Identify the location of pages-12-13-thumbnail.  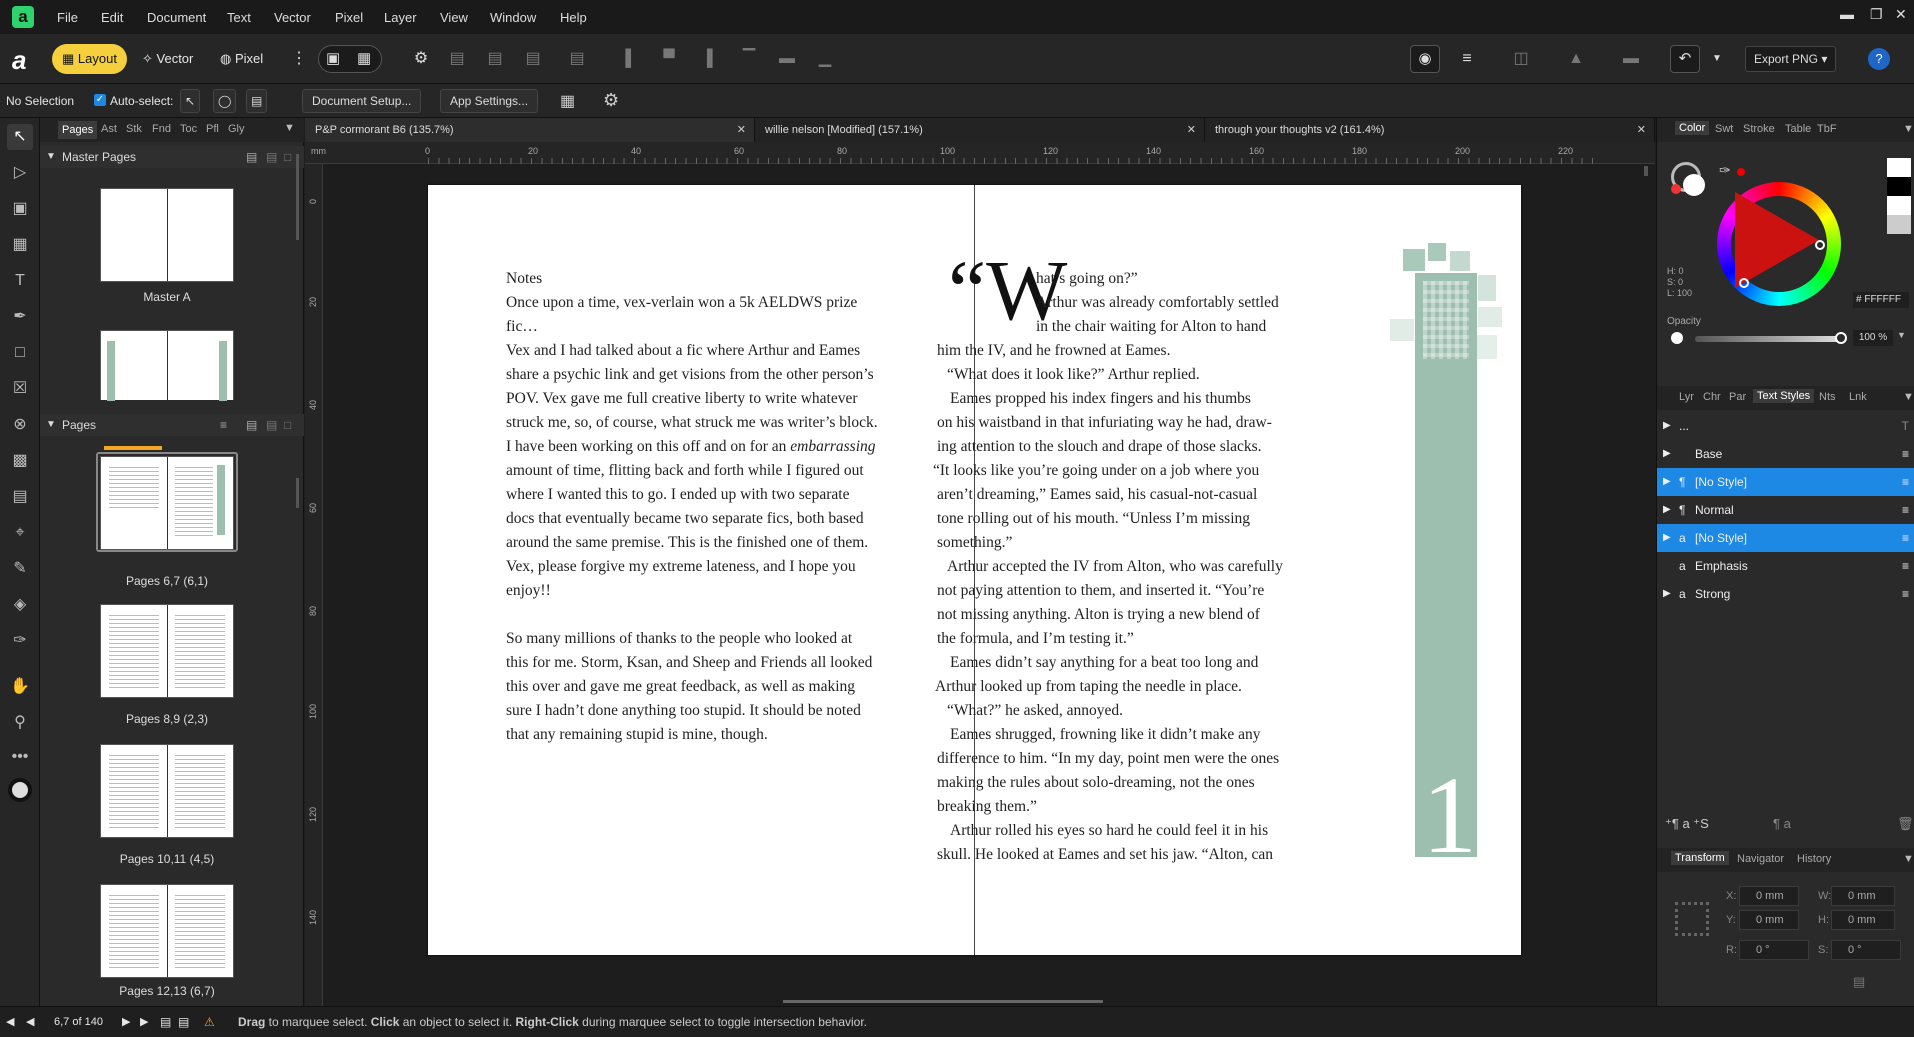
(167, 931).